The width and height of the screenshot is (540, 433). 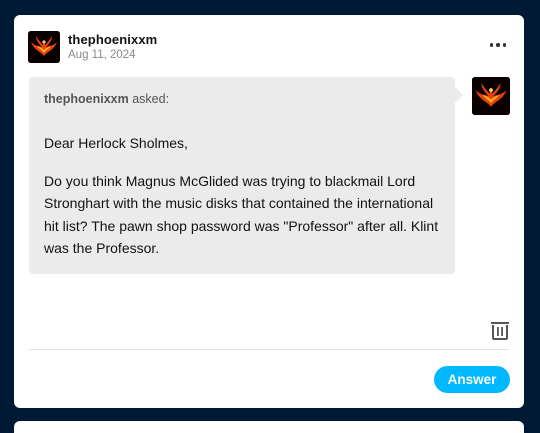 What do you see at coordinates (269, 427) in the screenshot?
I see `next-post-card` at bounding box center [269, 427].